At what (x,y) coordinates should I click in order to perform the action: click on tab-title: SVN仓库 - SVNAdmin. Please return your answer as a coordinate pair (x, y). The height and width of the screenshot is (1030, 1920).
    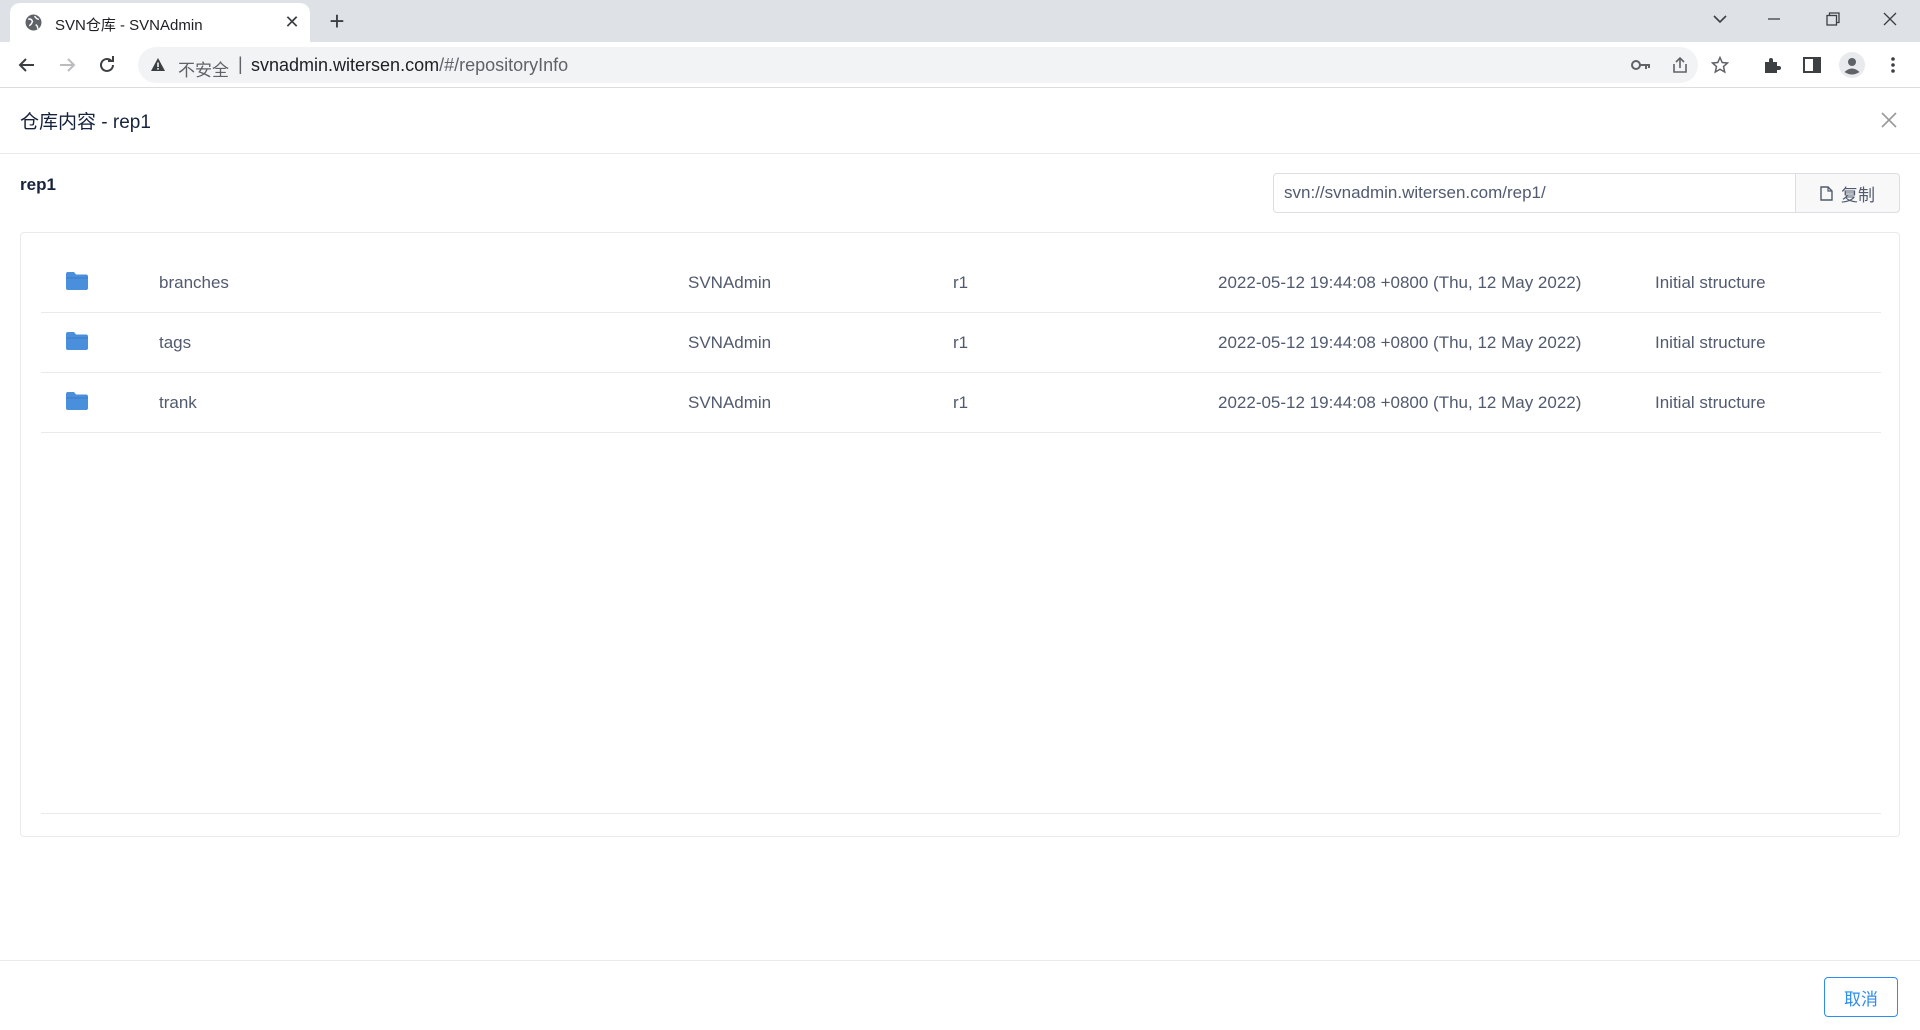
    Looking at the image, I should click on (129, 25).